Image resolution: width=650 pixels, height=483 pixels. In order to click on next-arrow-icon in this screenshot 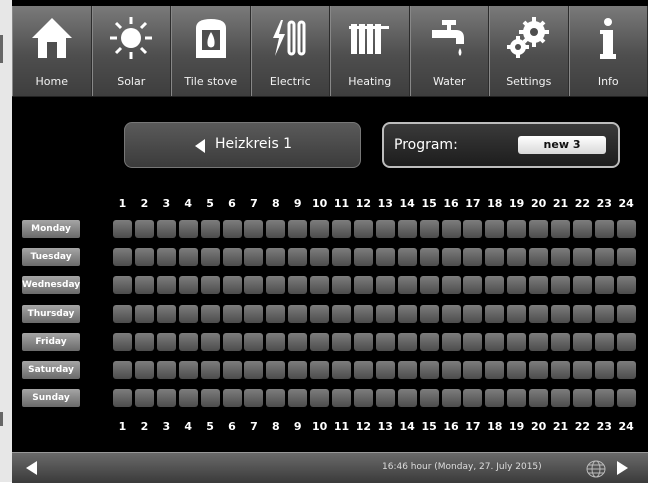, I will do `click(622, 468)`.